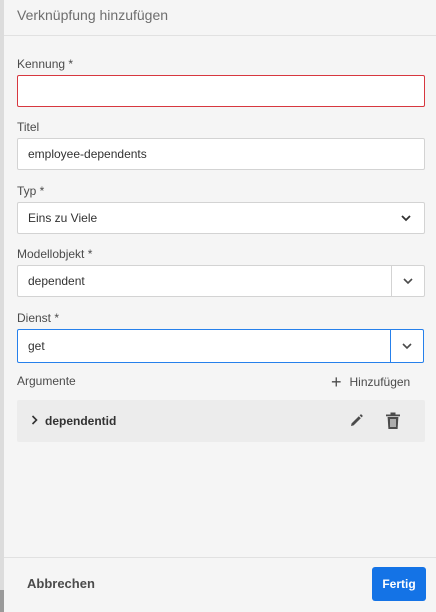 The image size is (436, 612). Describe the element at coordinates (221, 91) in the screenshot. I see `identifier-input` at that location.